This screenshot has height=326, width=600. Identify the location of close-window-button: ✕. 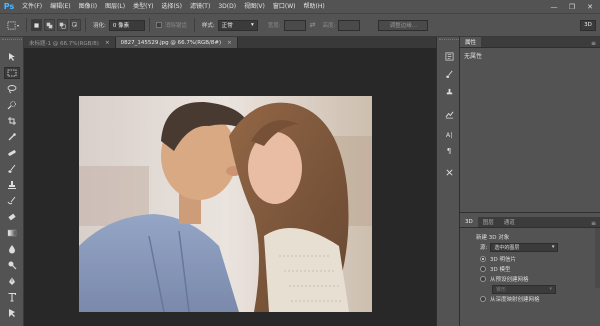
(590, 6).